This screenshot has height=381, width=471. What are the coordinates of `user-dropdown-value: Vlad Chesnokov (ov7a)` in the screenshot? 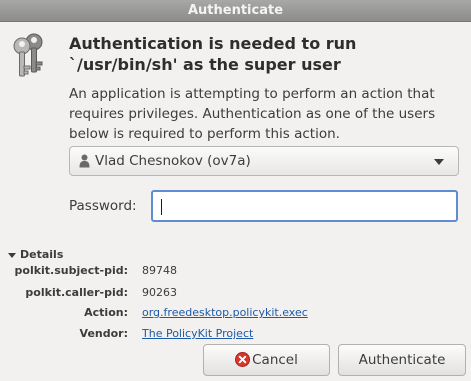 It's located at (173, 161).